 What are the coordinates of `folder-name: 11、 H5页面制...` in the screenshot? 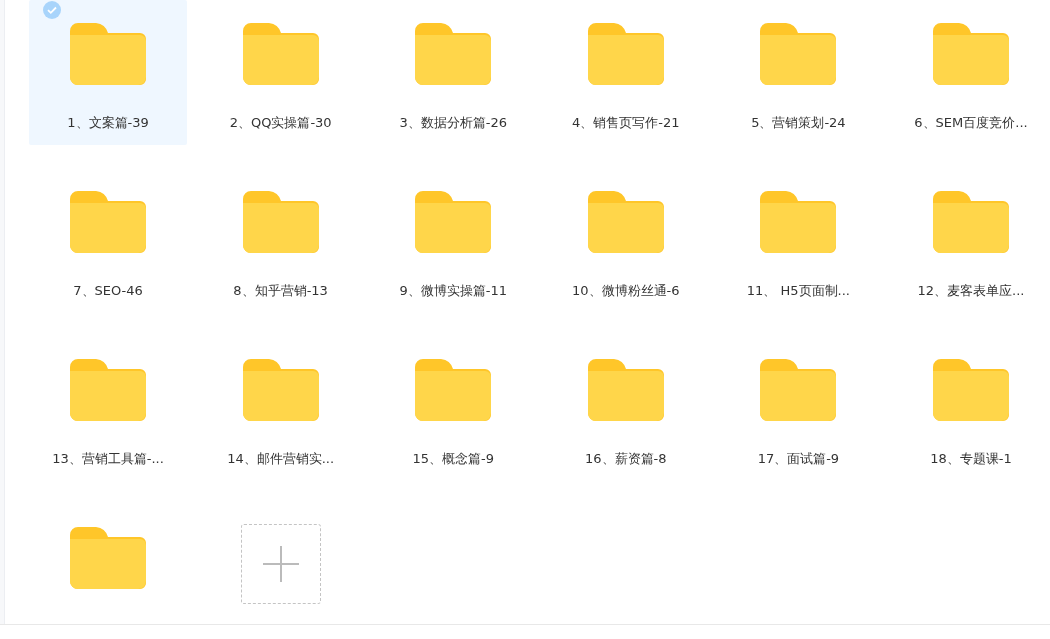 It's located at (798, 291).